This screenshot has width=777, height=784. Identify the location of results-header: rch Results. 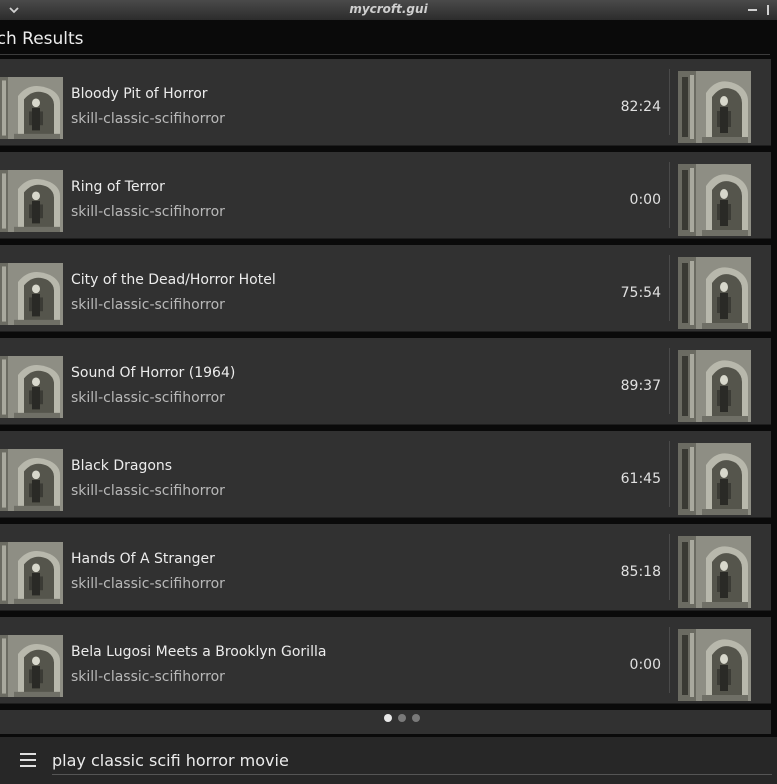
(388, 39).